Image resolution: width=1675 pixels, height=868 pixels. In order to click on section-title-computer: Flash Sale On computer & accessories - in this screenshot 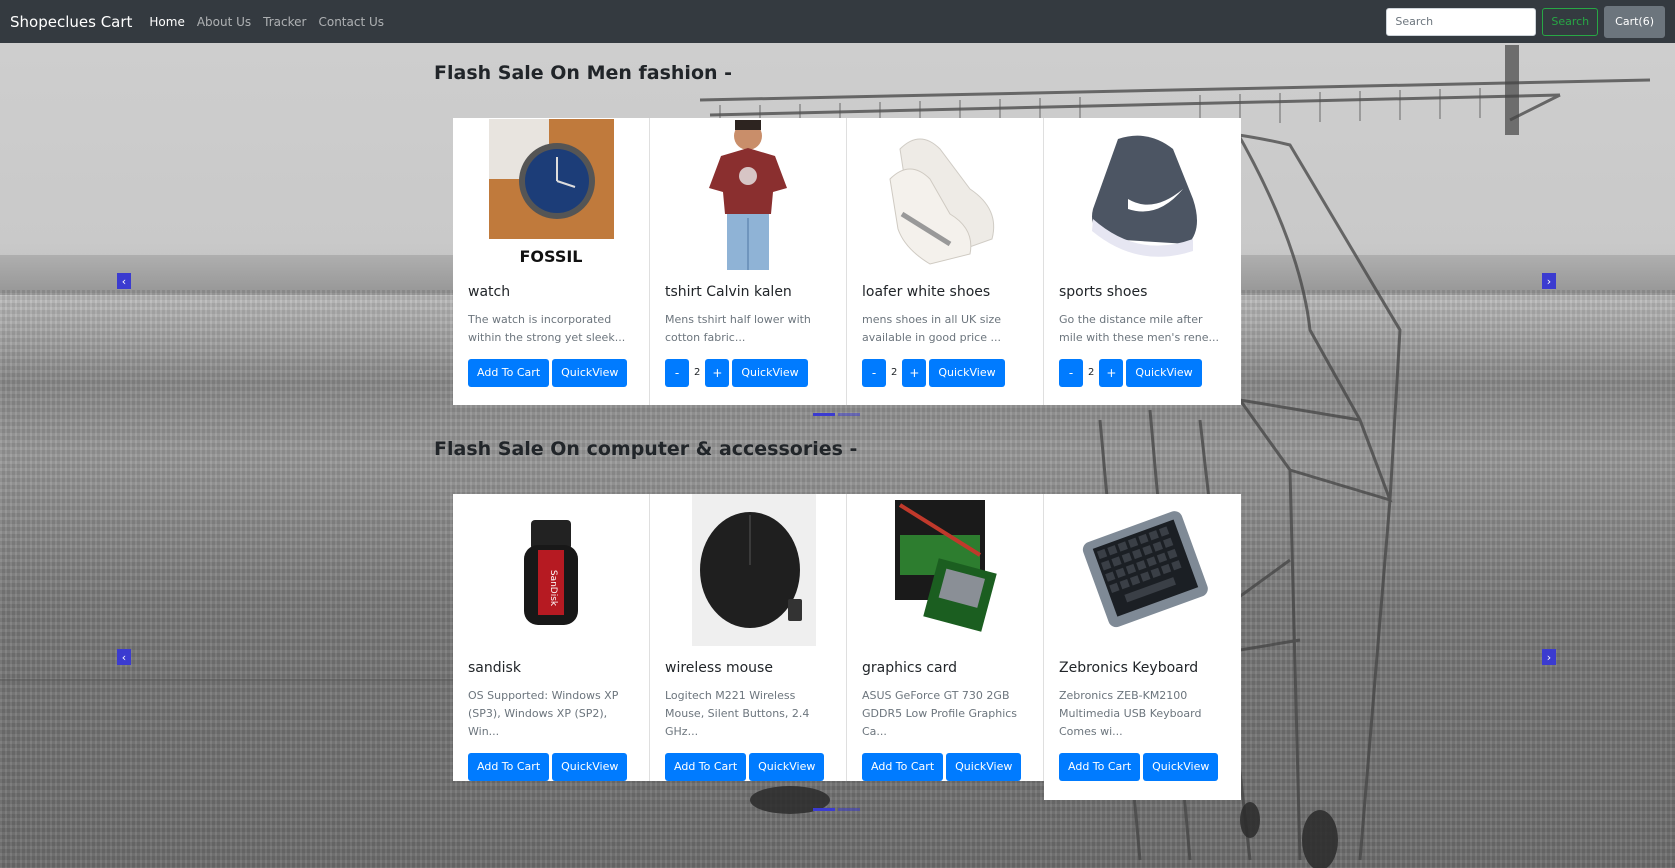, I will do `click(646, 449)`.